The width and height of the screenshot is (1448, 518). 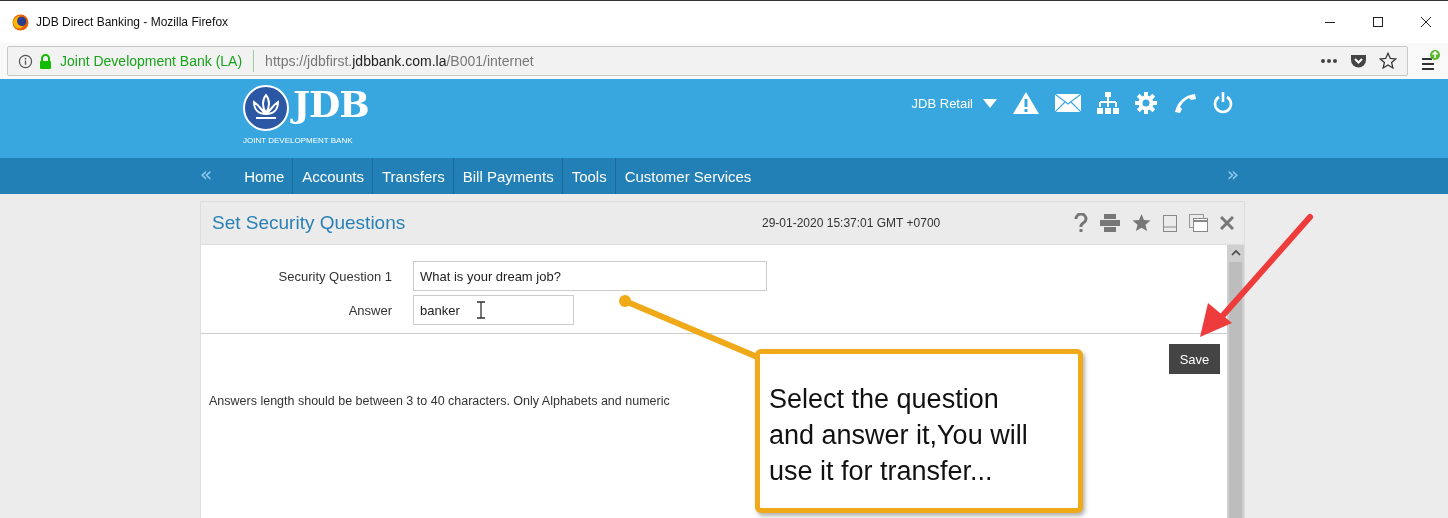 I want to click on panel-title: Set Security Questions, so click(x=309, y=223).